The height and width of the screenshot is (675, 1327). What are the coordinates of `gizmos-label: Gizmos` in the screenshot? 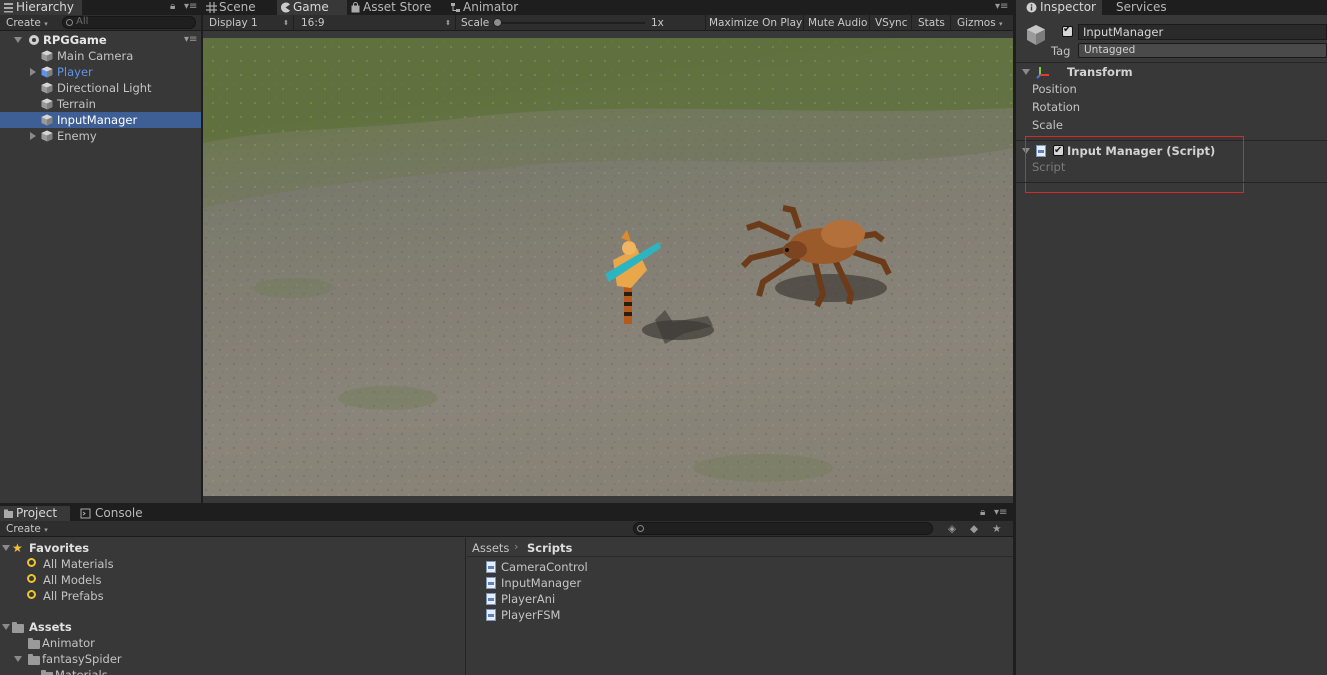 It's located at (976, 23).